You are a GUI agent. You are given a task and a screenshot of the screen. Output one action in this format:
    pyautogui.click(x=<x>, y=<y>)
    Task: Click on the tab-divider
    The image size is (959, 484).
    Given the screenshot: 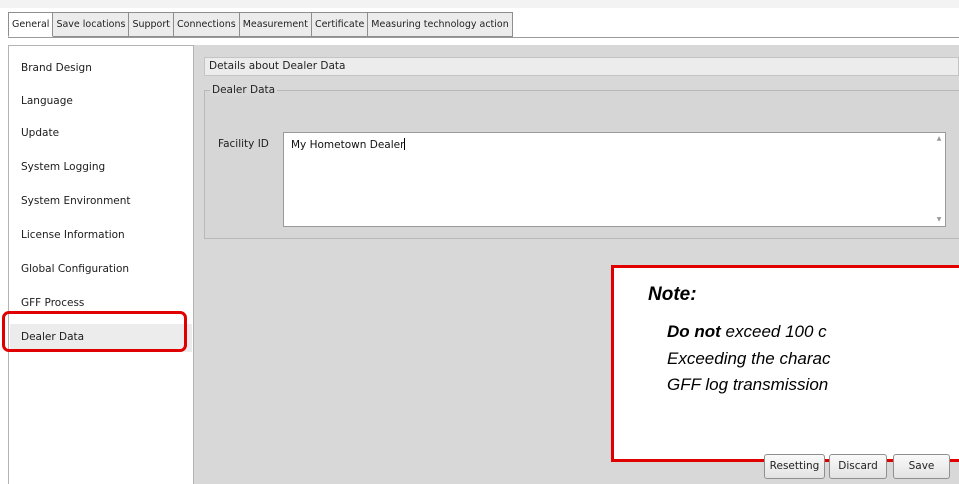 What is the action you would take?
    pyautogui.click(x=483, y=37)
    